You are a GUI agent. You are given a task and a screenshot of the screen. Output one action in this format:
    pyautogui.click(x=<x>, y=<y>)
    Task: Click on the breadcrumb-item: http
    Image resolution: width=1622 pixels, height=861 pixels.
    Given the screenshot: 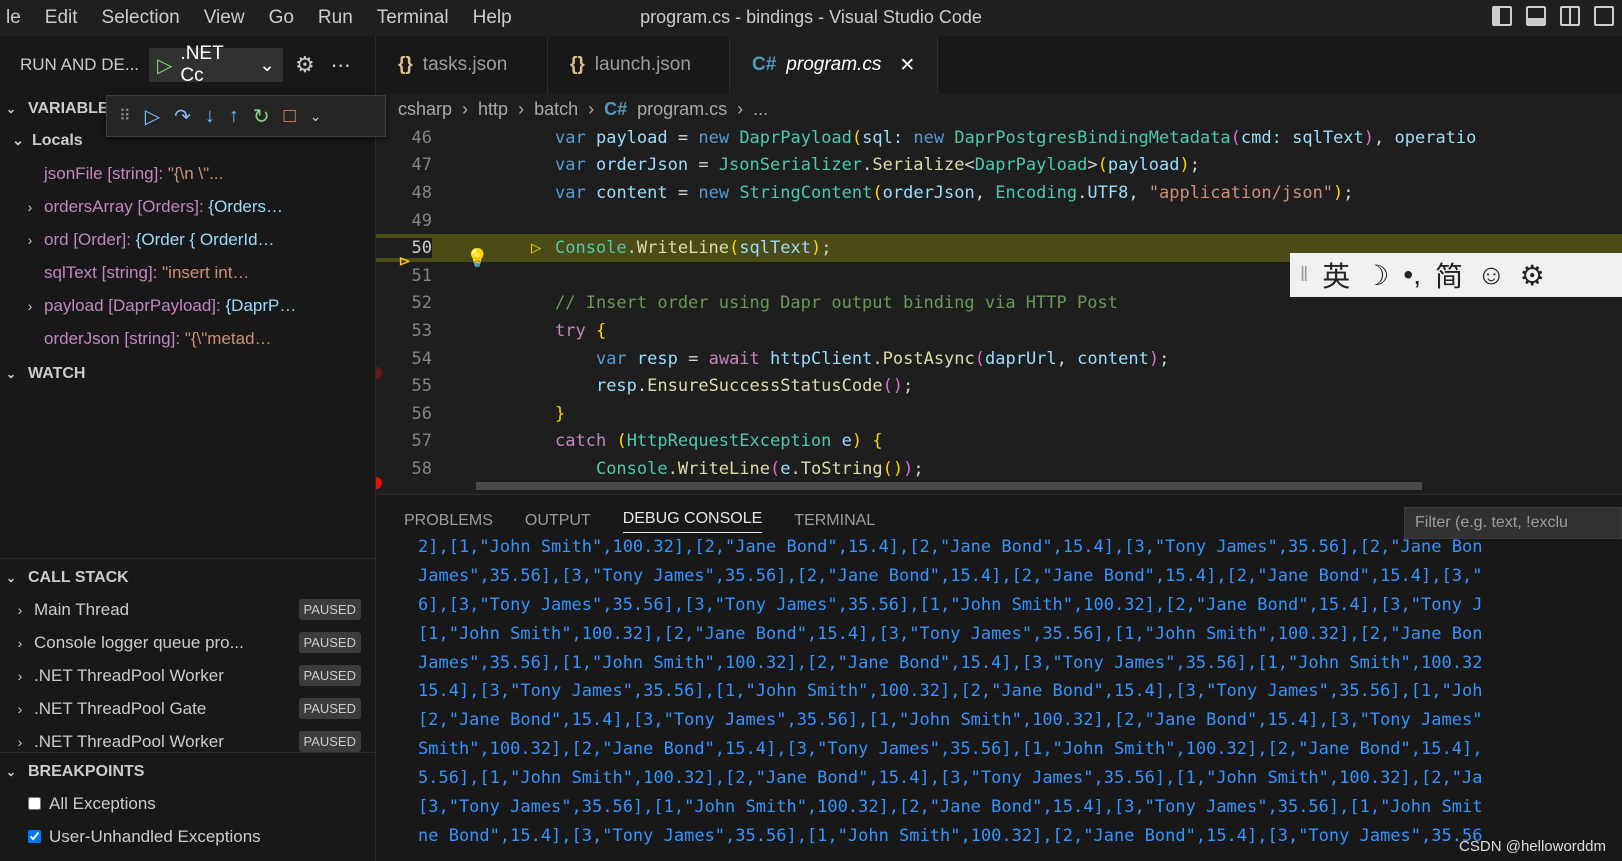 What is the action you would take?
    pyautogui.click(x=493, y=109)
    